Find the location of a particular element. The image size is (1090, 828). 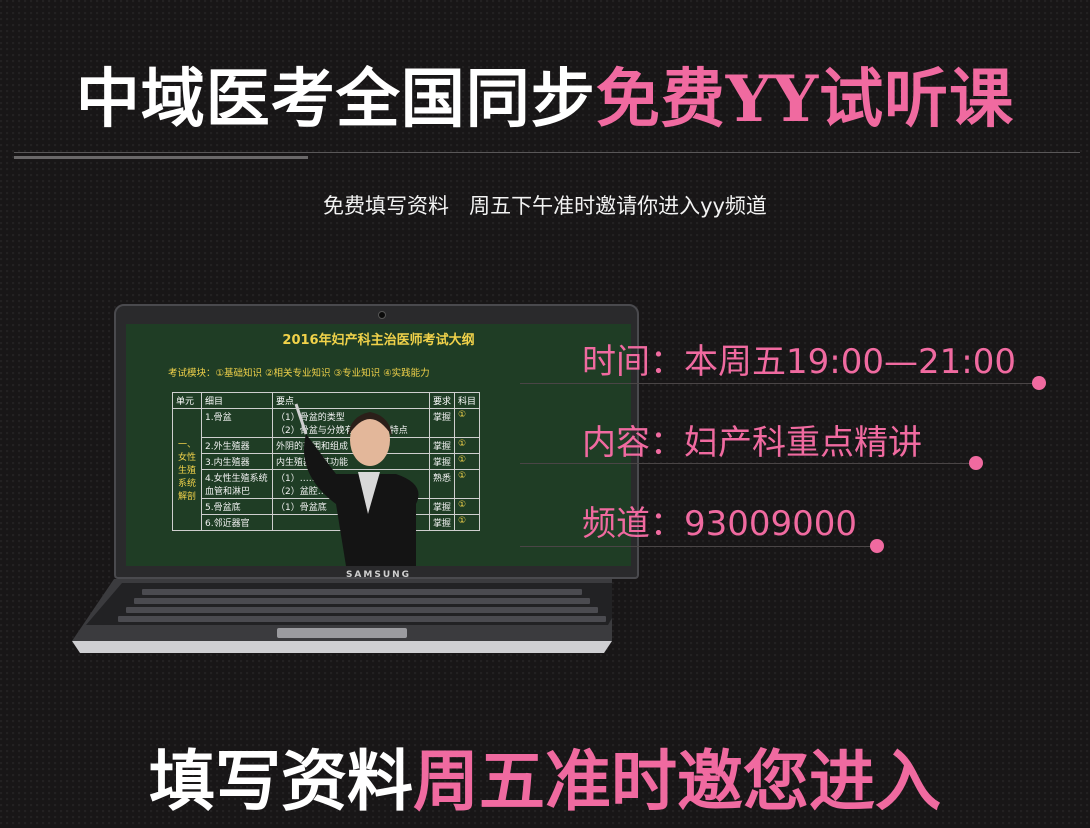

cta-pink: 周五准时邀您进入 is located at coordinates (677, 781).